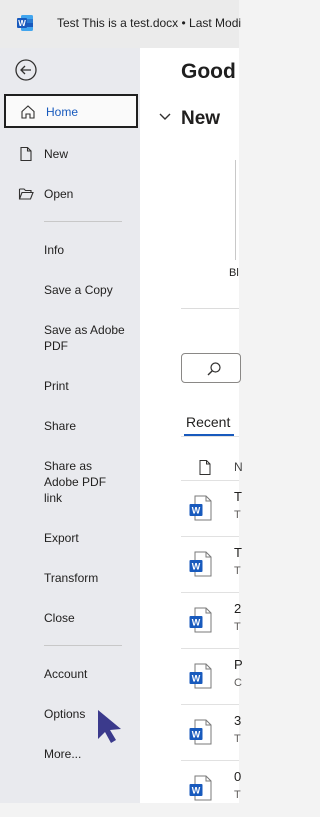 The width and height of the screenshot is (320, 817). I want to click on greeting-heading: Good, so click(208, 71).